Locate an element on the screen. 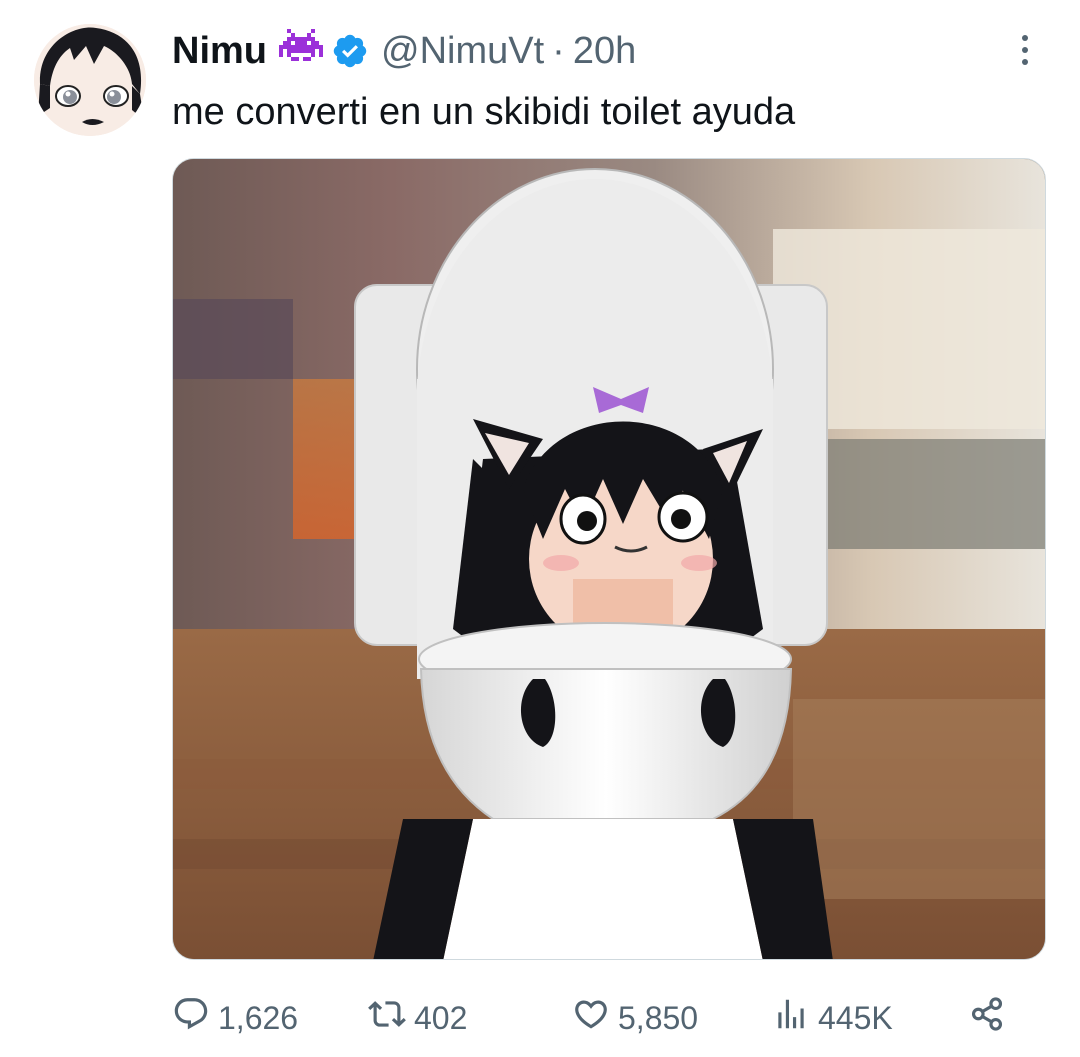 The height and width of the screenshot is (1057, 1080). share-icon is located at coordinates (987, 1018).